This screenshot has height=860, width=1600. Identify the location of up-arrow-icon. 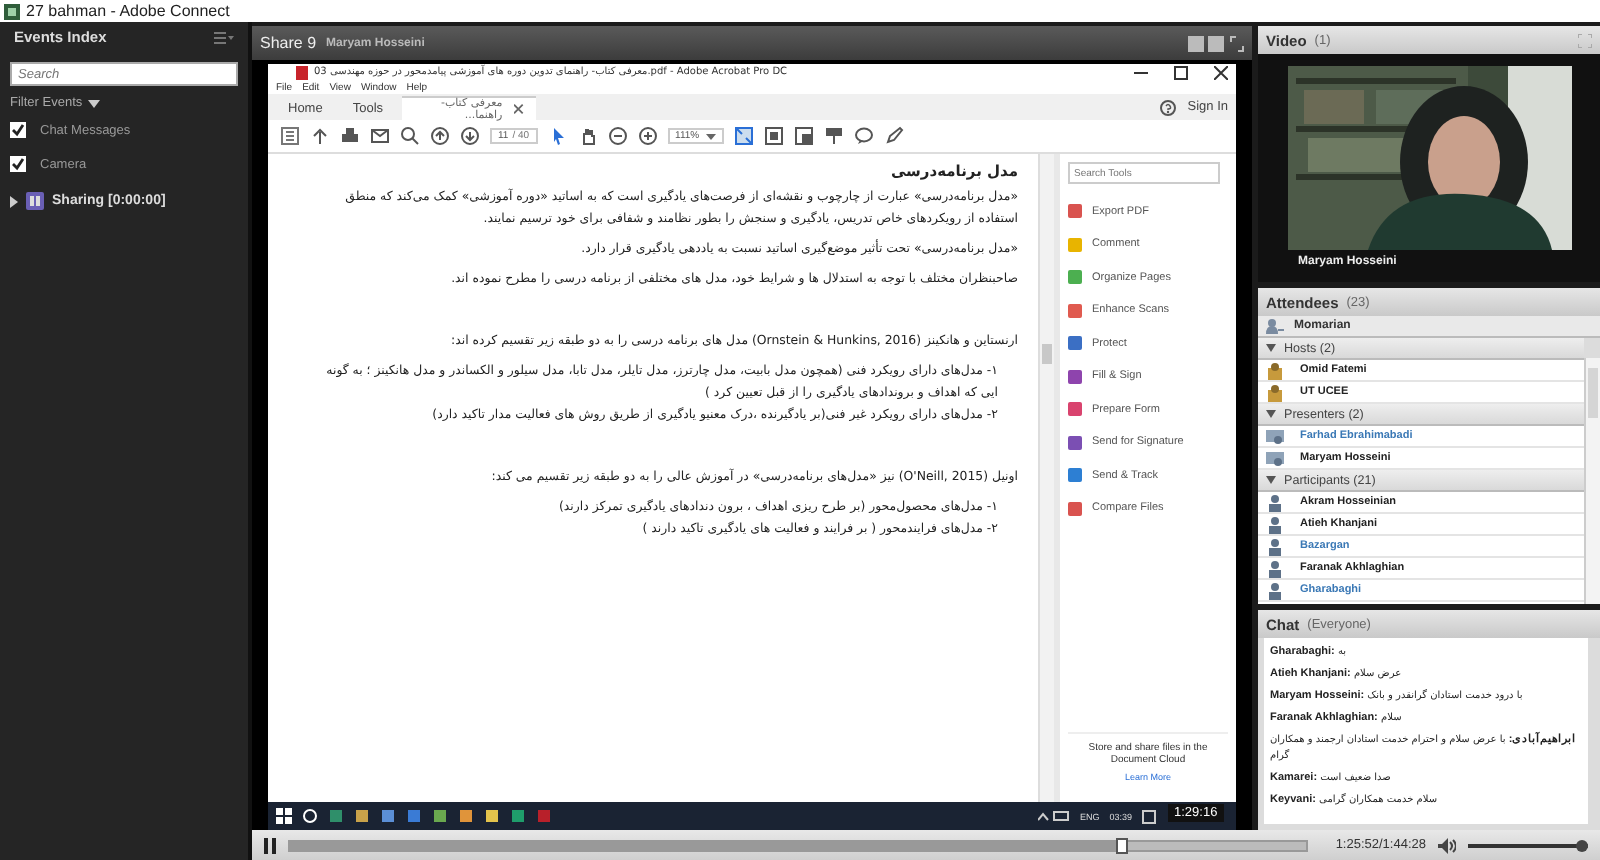
(440, 136).